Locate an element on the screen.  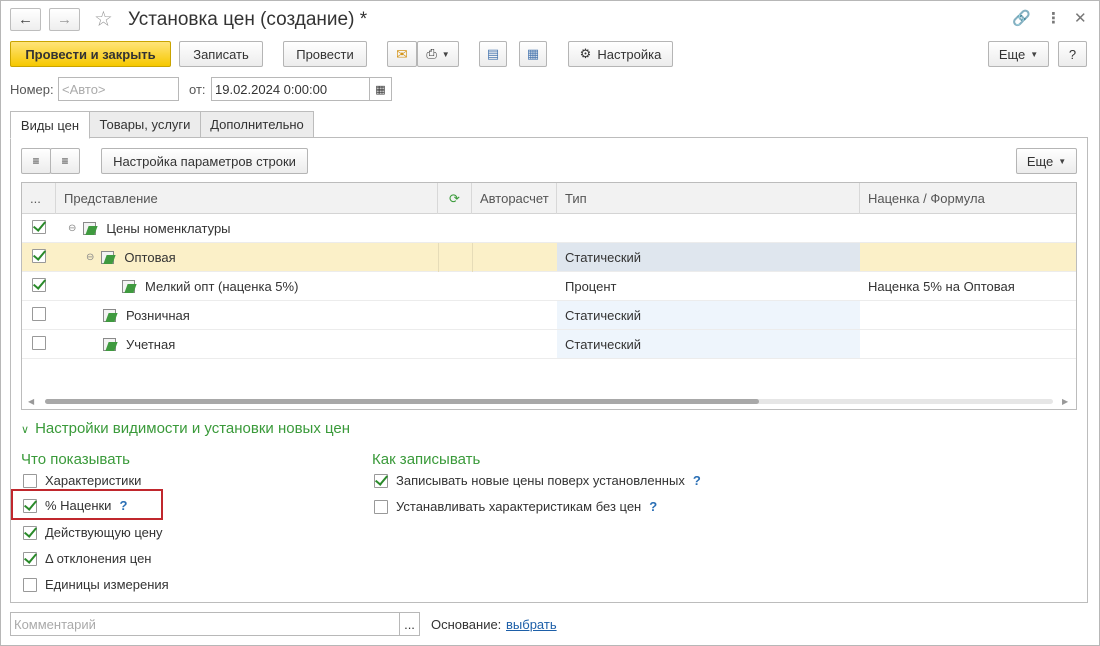
col-refresh: ⟳ is located at coordinates (455, 198).